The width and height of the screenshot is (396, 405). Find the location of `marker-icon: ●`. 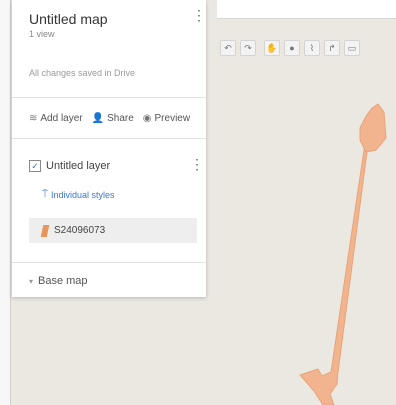

marker-icon: ● is located at coordinates (292, 48).